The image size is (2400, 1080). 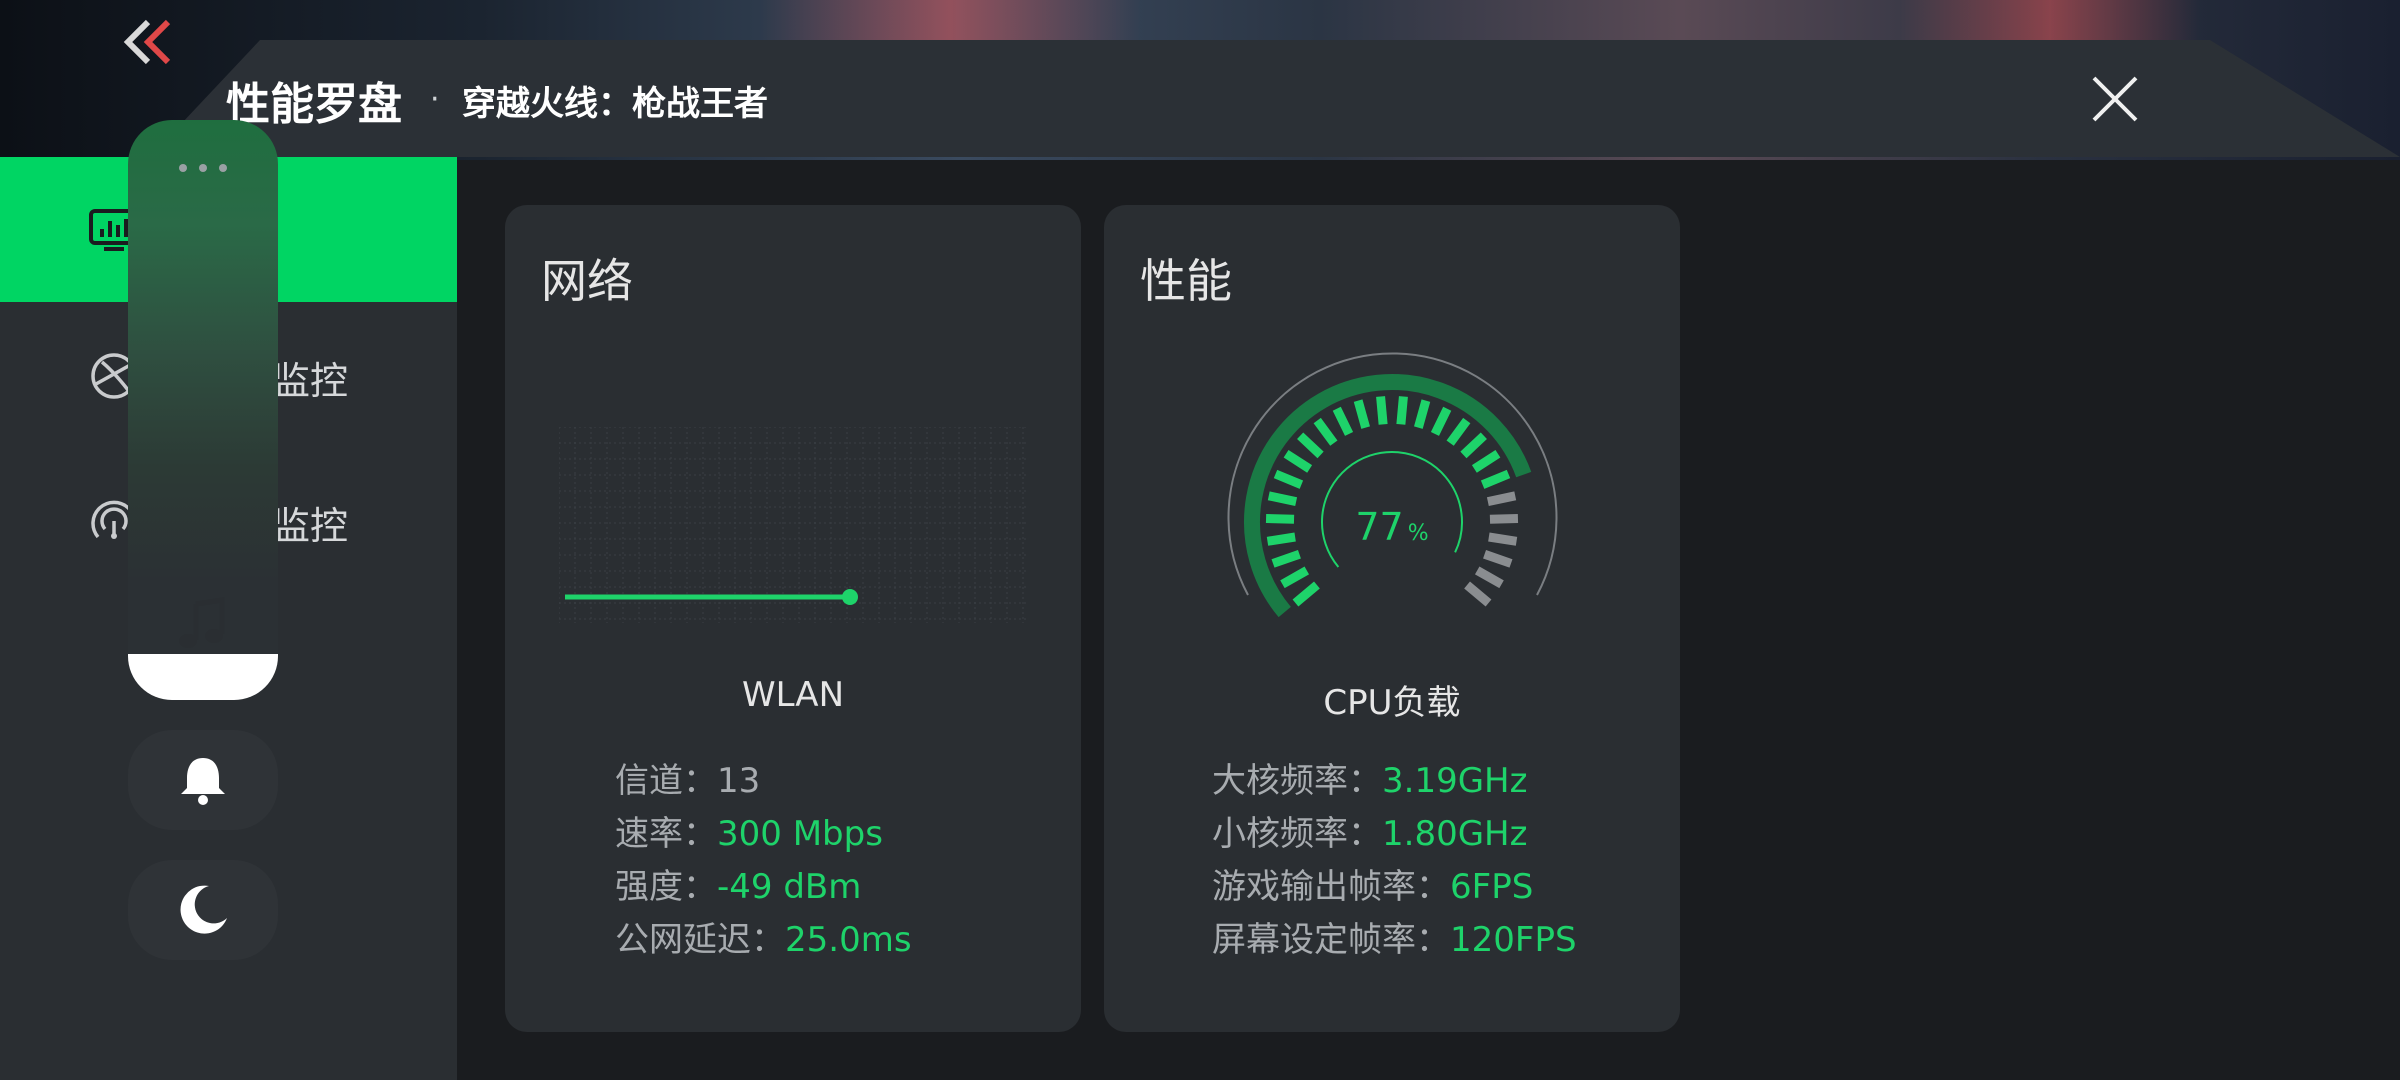 What do you see at coordinates (1418, 533) in the screenshot?
I see `cpu-load-unit: %` at bounding box center [1418, 533].